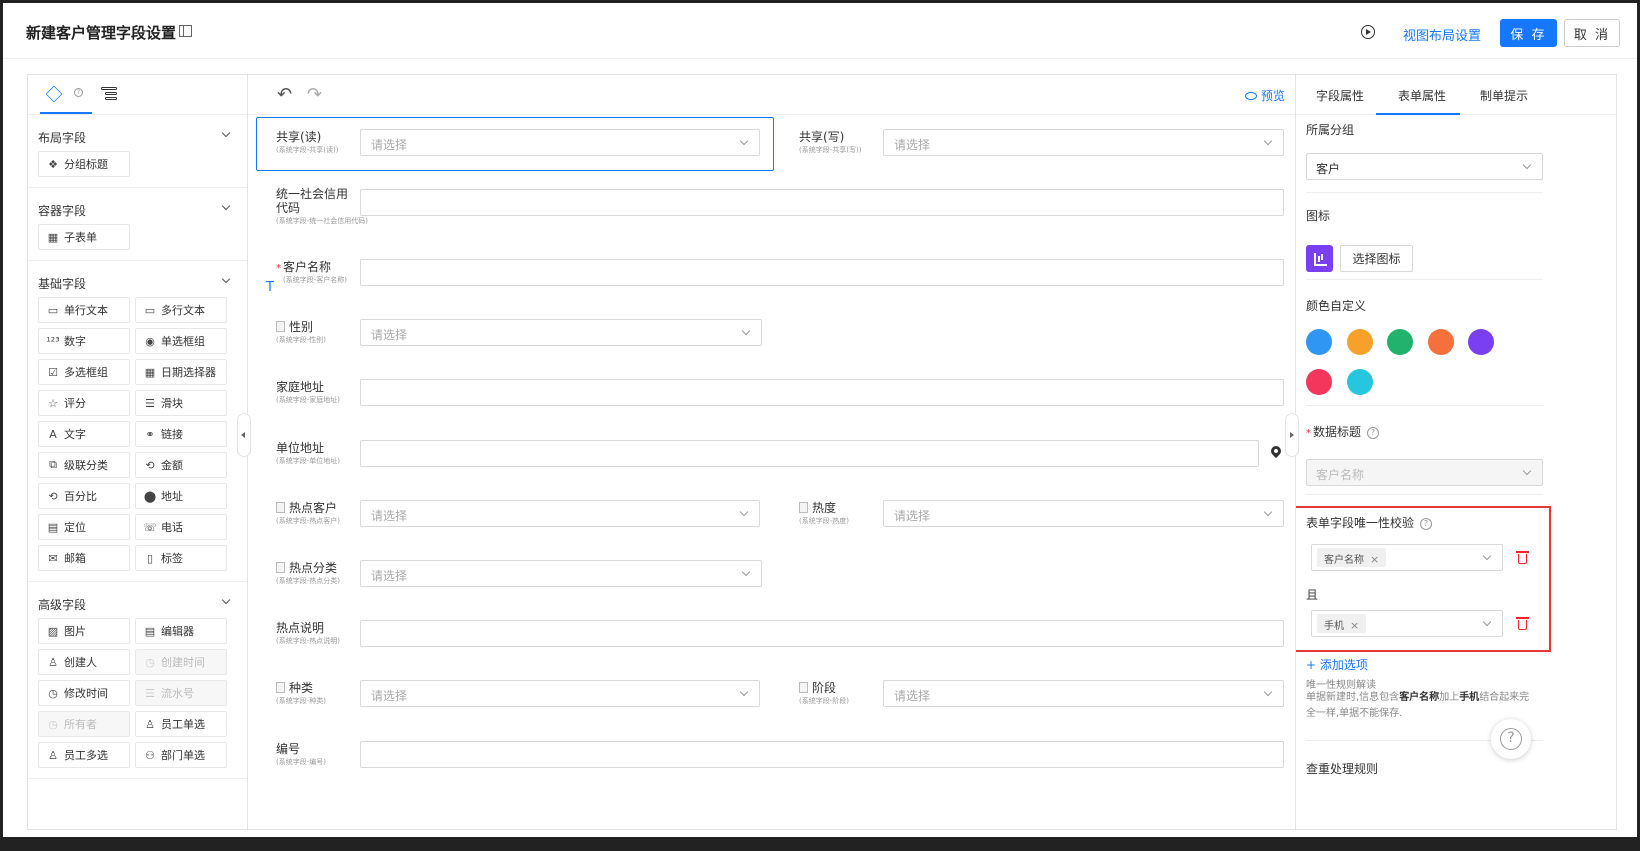  Describe the element at coordinates (84, 558) in the screenshot. I see `palette-field-item: ✉ 邮箱` at that location.